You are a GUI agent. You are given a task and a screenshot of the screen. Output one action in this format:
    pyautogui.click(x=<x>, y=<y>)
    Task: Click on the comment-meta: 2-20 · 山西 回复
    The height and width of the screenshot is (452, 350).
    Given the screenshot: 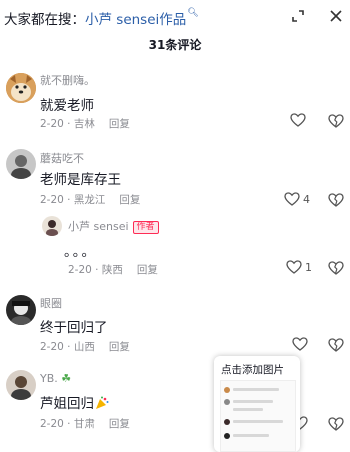 What is the action you would take?
    pyautogui.click(x=85, y=346)
    